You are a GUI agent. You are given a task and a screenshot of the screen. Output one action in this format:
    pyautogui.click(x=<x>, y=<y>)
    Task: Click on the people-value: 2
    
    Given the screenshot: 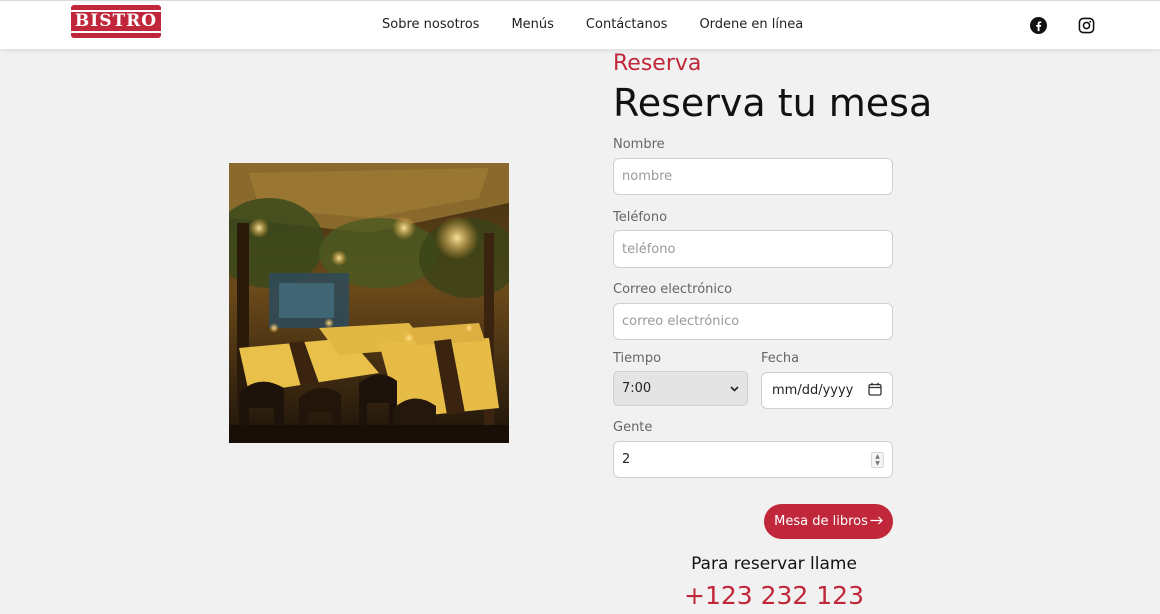 What is the action you would take?
    pyautogui.click(x=626, y=459)
    